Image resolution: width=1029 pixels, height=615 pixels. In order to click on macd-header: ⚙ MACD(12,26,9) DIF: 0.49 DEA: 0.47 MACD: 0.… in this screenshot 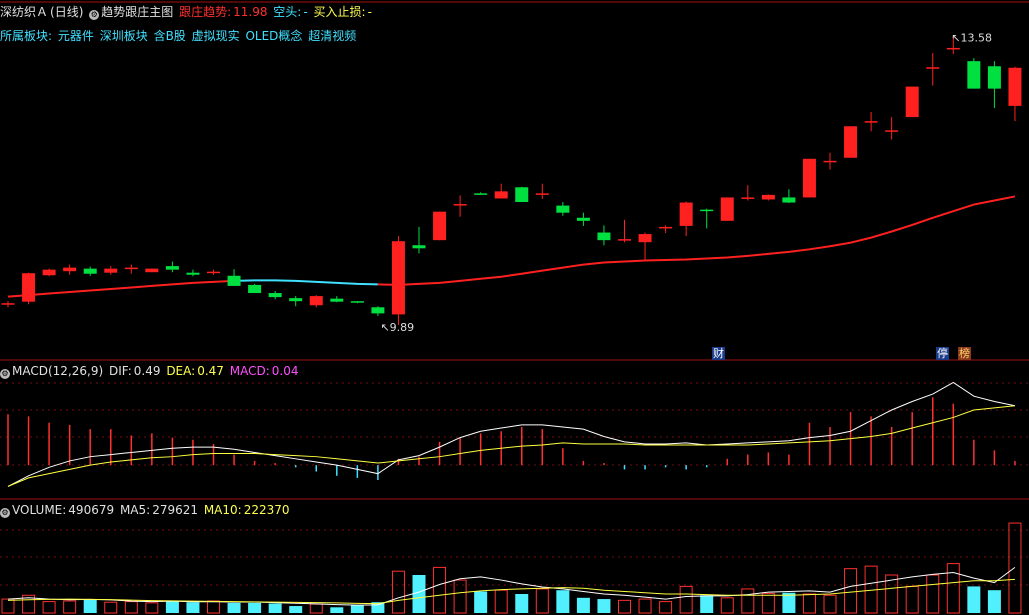, I will do `click(150, 371)`.